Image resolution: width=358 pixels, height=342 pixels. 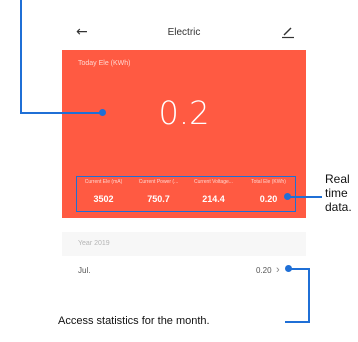 I want to click on chevron-right-icon: ›, so click(x=278, y=270).